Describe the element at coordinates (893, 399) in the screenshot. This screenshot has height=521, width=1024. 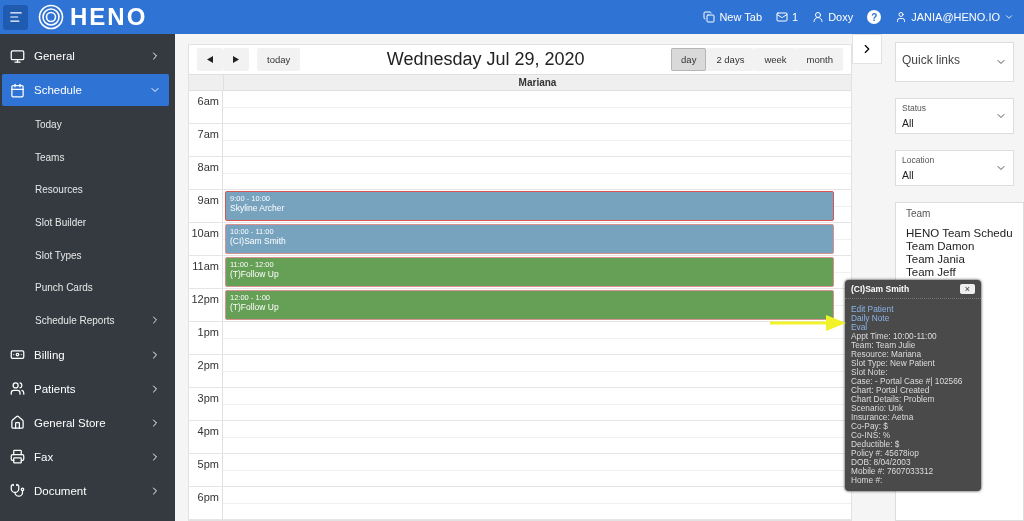
I see `tooltip-detail: Chart Details: Problem` at that location.